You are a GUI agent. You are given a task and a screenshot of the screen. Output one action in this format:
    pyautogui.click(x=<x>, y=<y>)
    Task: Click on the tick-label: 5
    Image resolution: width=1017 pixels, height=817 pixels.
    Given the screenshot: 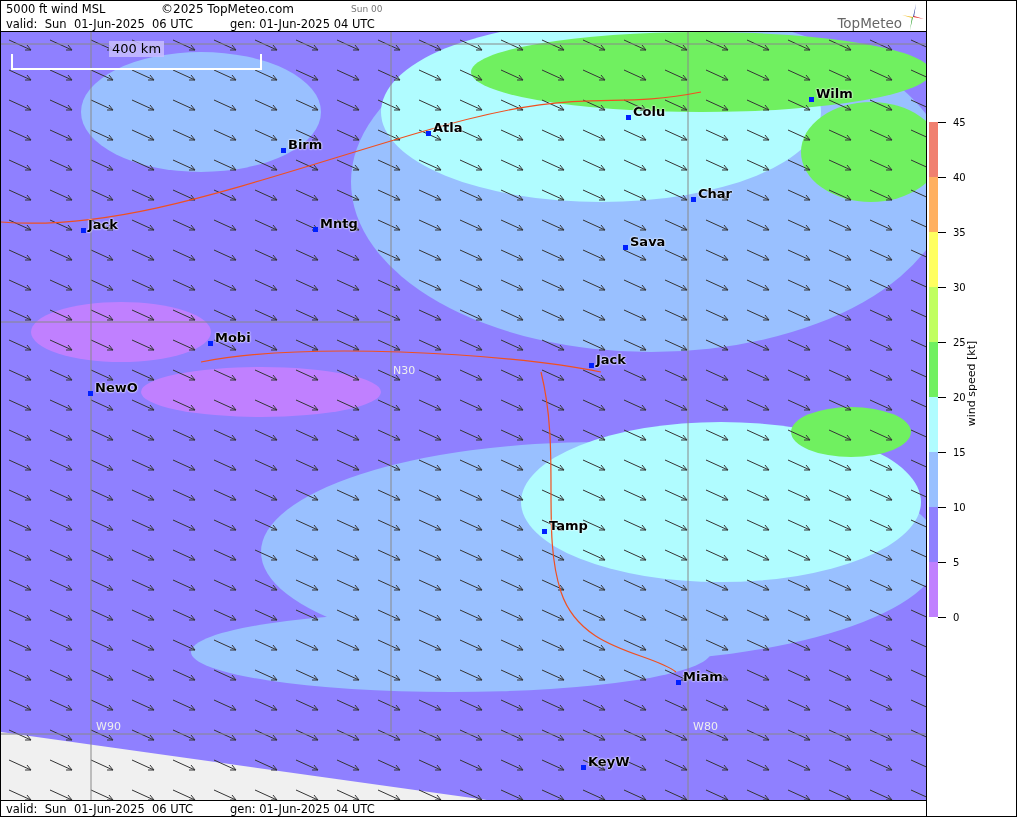 What is the action you would take?
    pyautogui.click(x=957, y=562)
    